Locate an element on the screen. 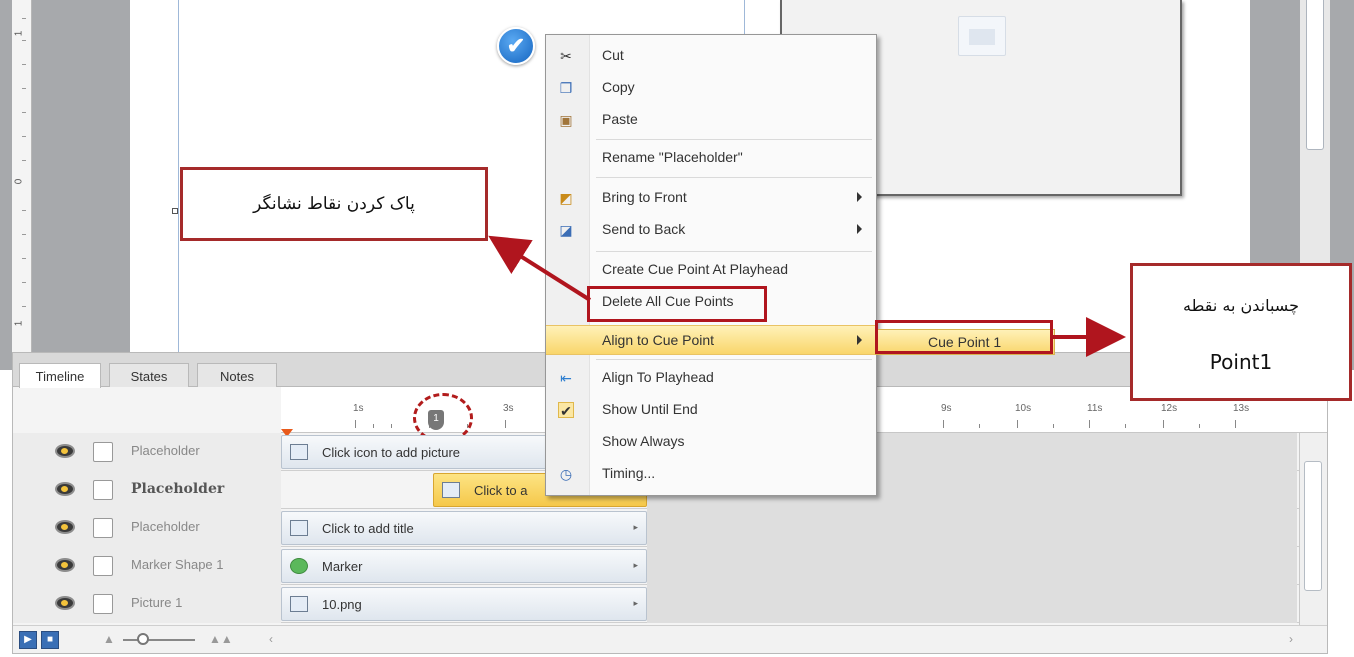  arrow-to-left-note is located at coordinates (540, 268).